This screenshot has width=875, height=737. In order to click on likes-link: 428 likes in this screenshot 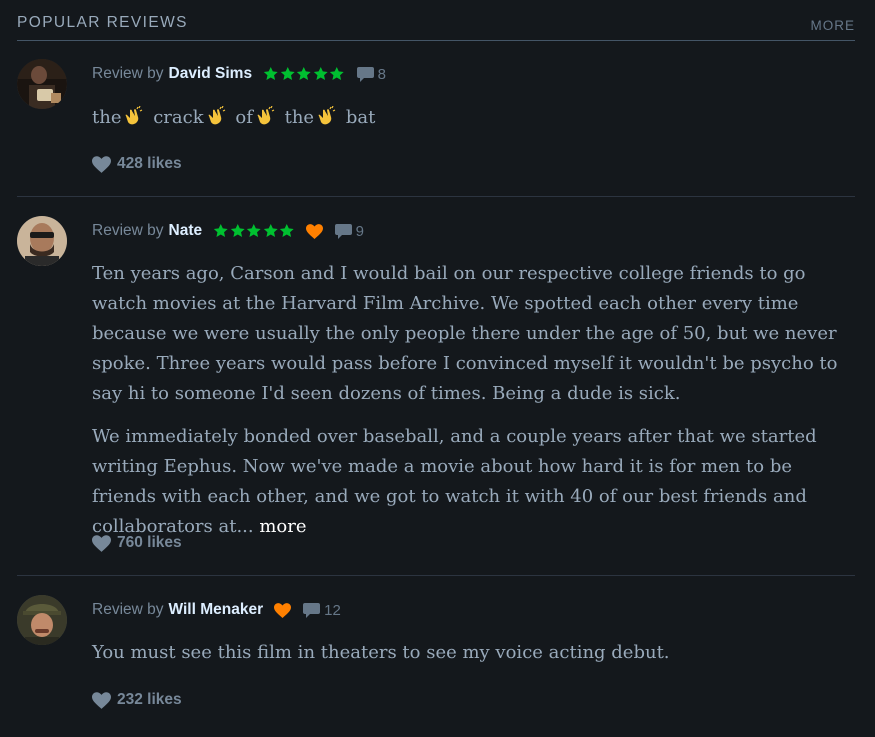, I will do `click(137, 164)`.